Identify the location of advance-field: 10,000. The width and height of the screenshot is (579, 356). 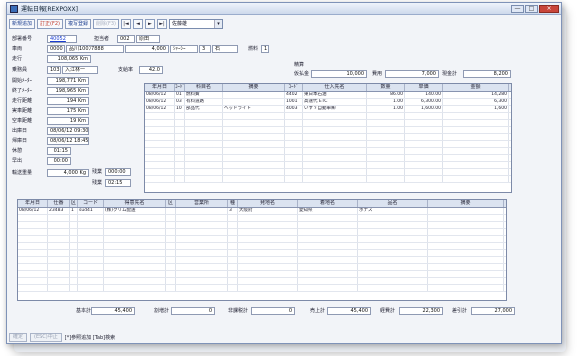
(339, 74).